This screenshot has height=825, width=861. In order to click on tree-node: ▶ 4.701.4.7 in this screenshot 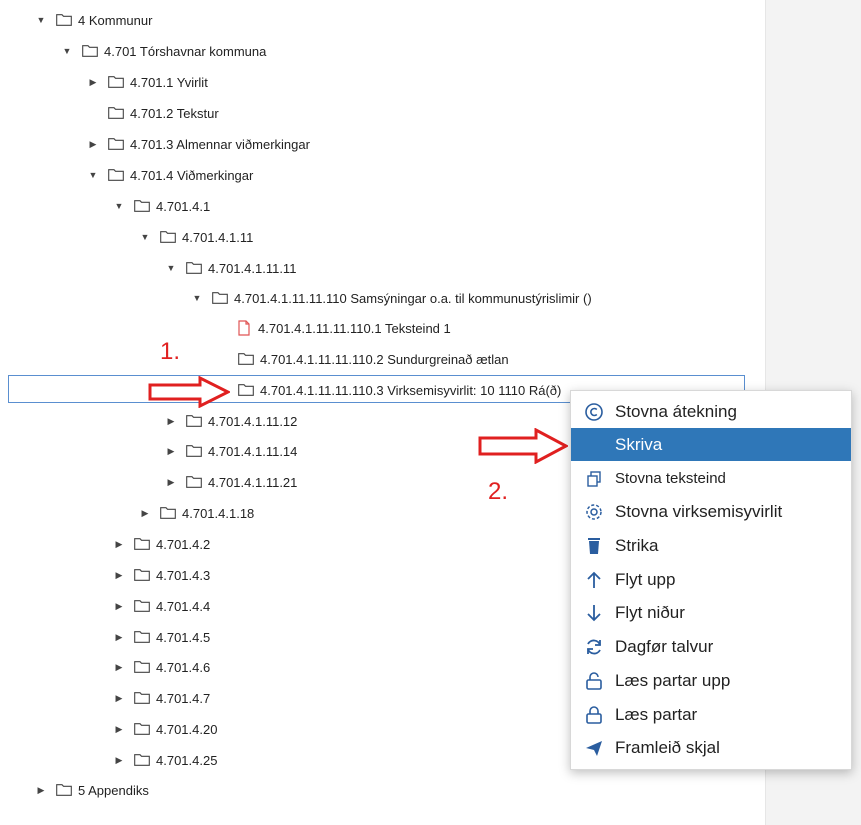, I will do `click(162, 698)`.